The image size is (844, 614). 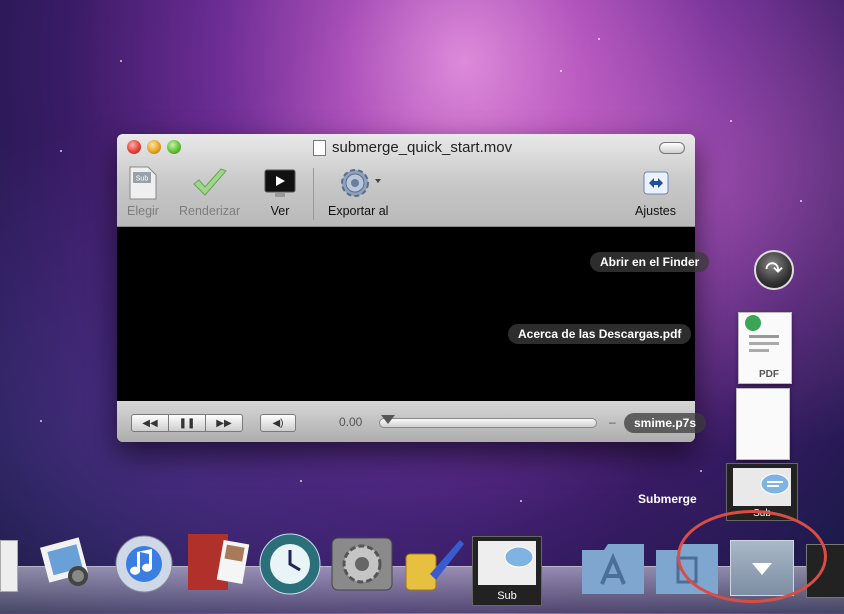 What do you see at coordinates (388, 419) in the screenshot?
I see `playhead-knob` at bounding box center [388, 419].